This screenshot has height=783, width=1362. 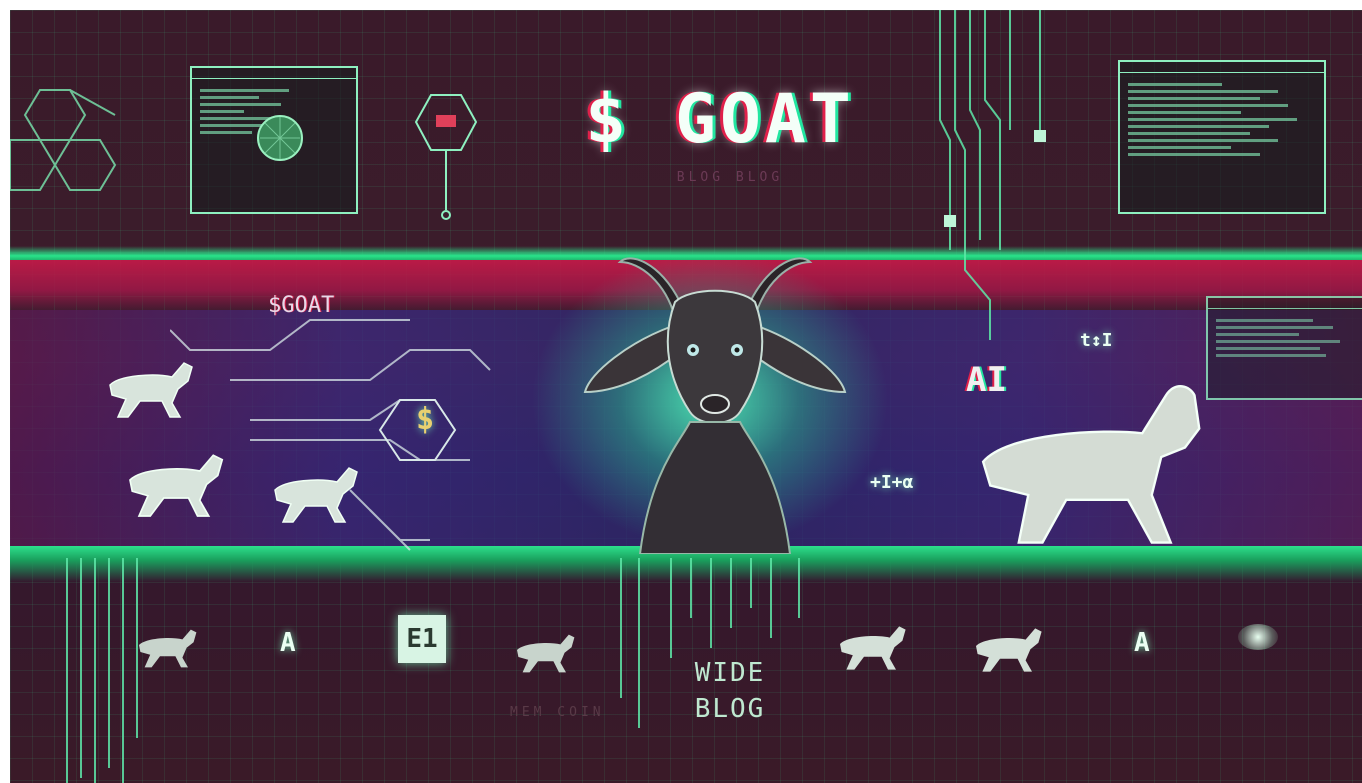 What do you see at coordinates (730, 177) in the screenshot?
I see `banner-subtitle: BLOG BLOG` at bounding box center [730, 177].